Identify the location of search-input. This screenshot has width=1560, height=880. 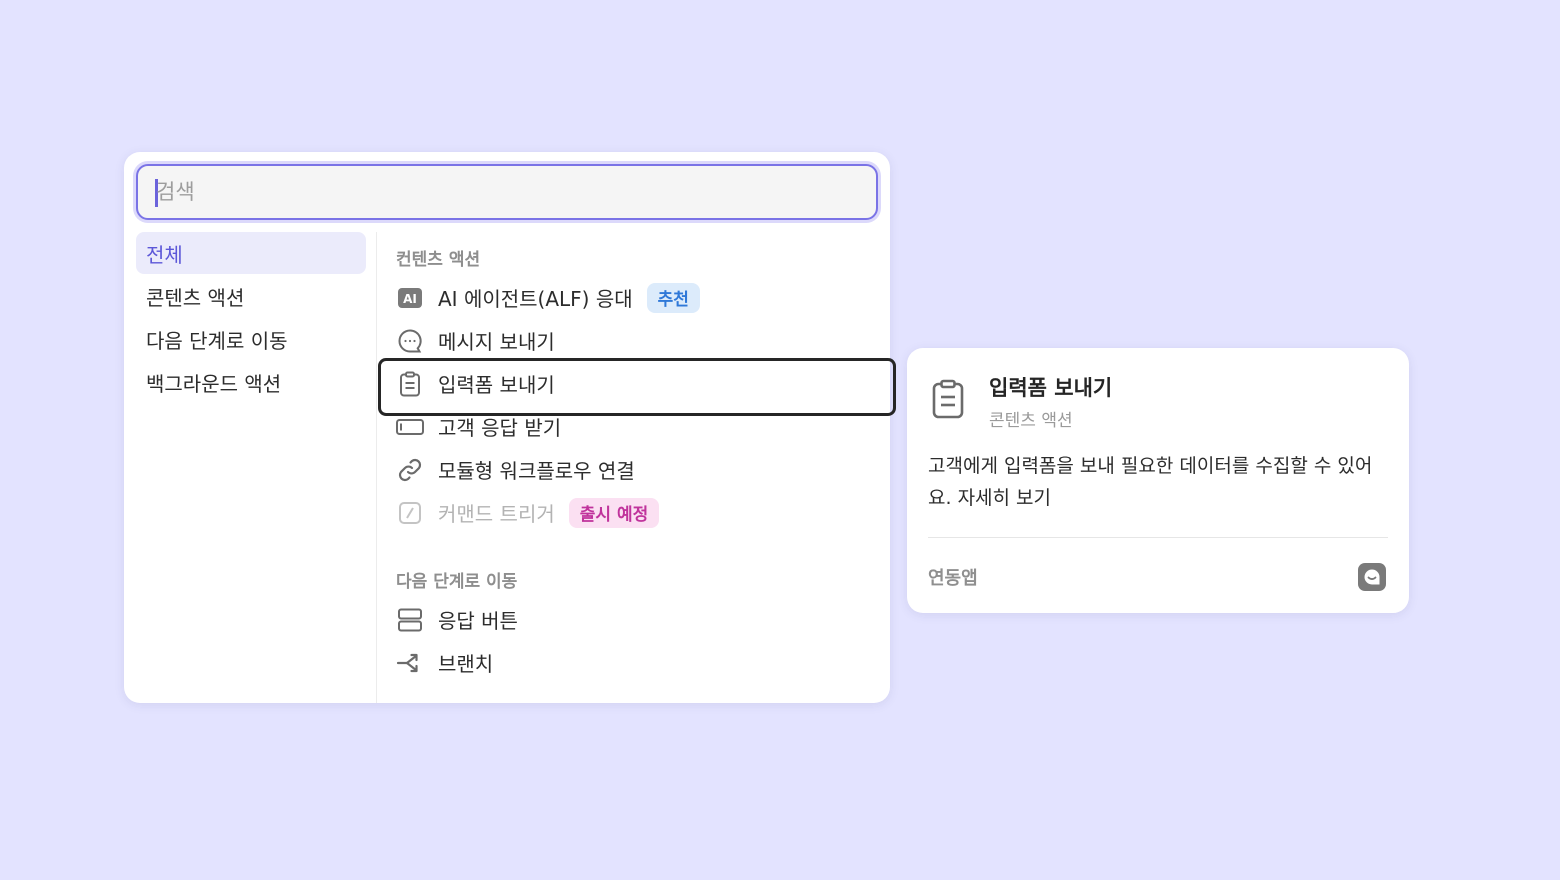
(506, 192).